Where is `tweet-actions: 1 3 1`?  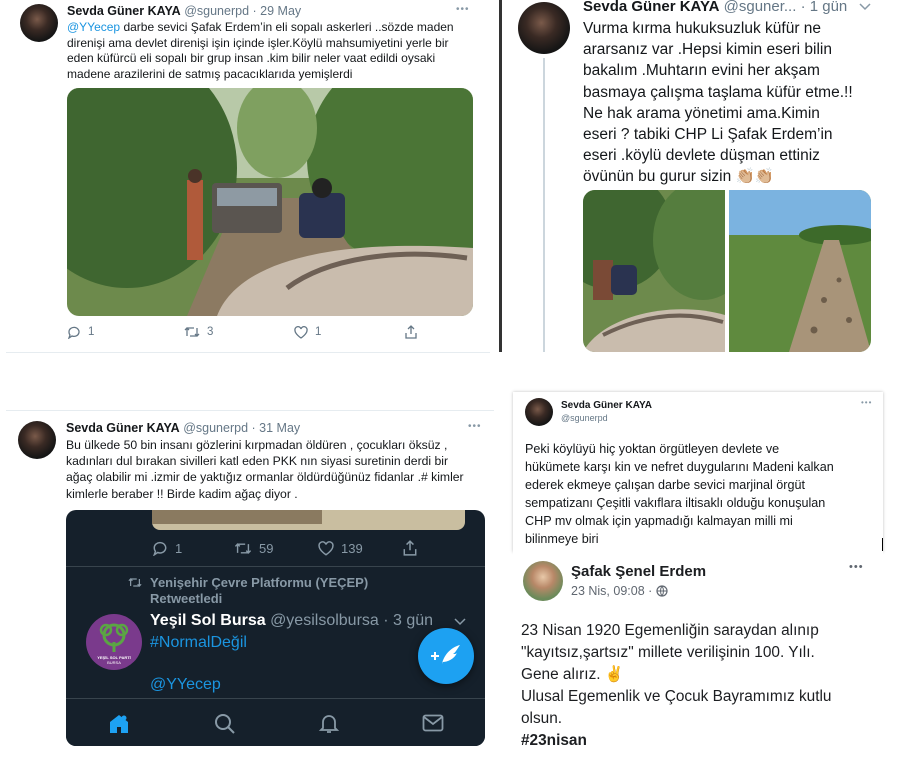 tweet-actions: 1 3 1 is located at coordinates (257, 332).